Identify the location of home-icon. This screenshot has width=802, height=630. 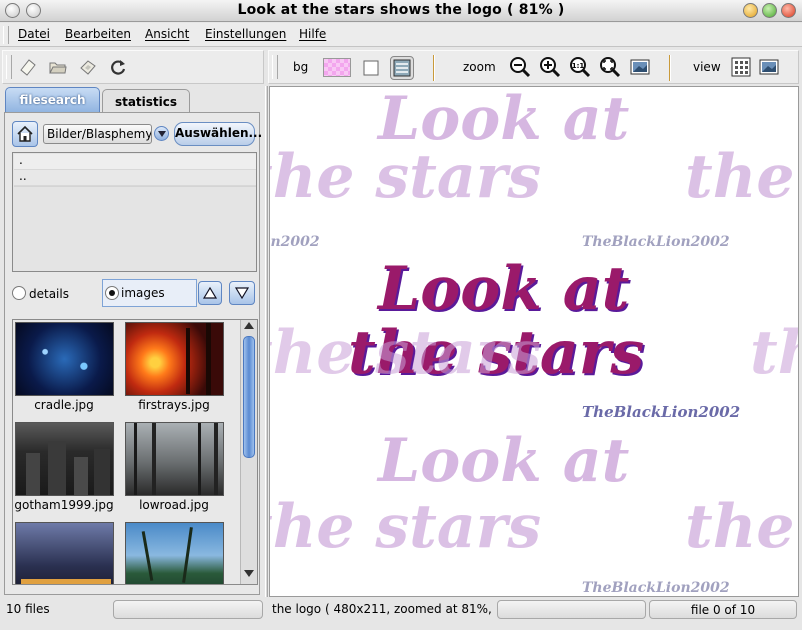
(25, 133).